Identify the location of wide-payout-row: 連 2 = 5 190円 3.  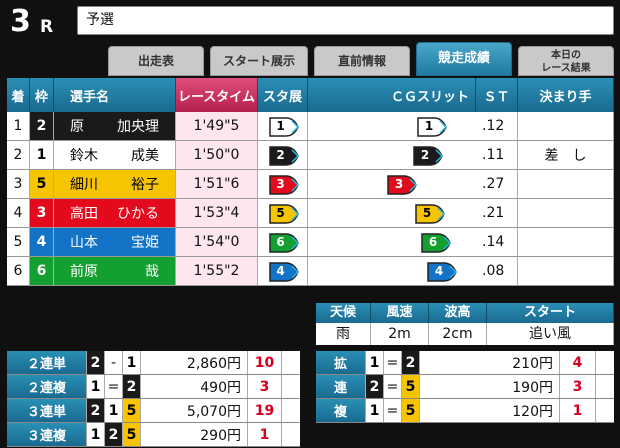
(465, 387).